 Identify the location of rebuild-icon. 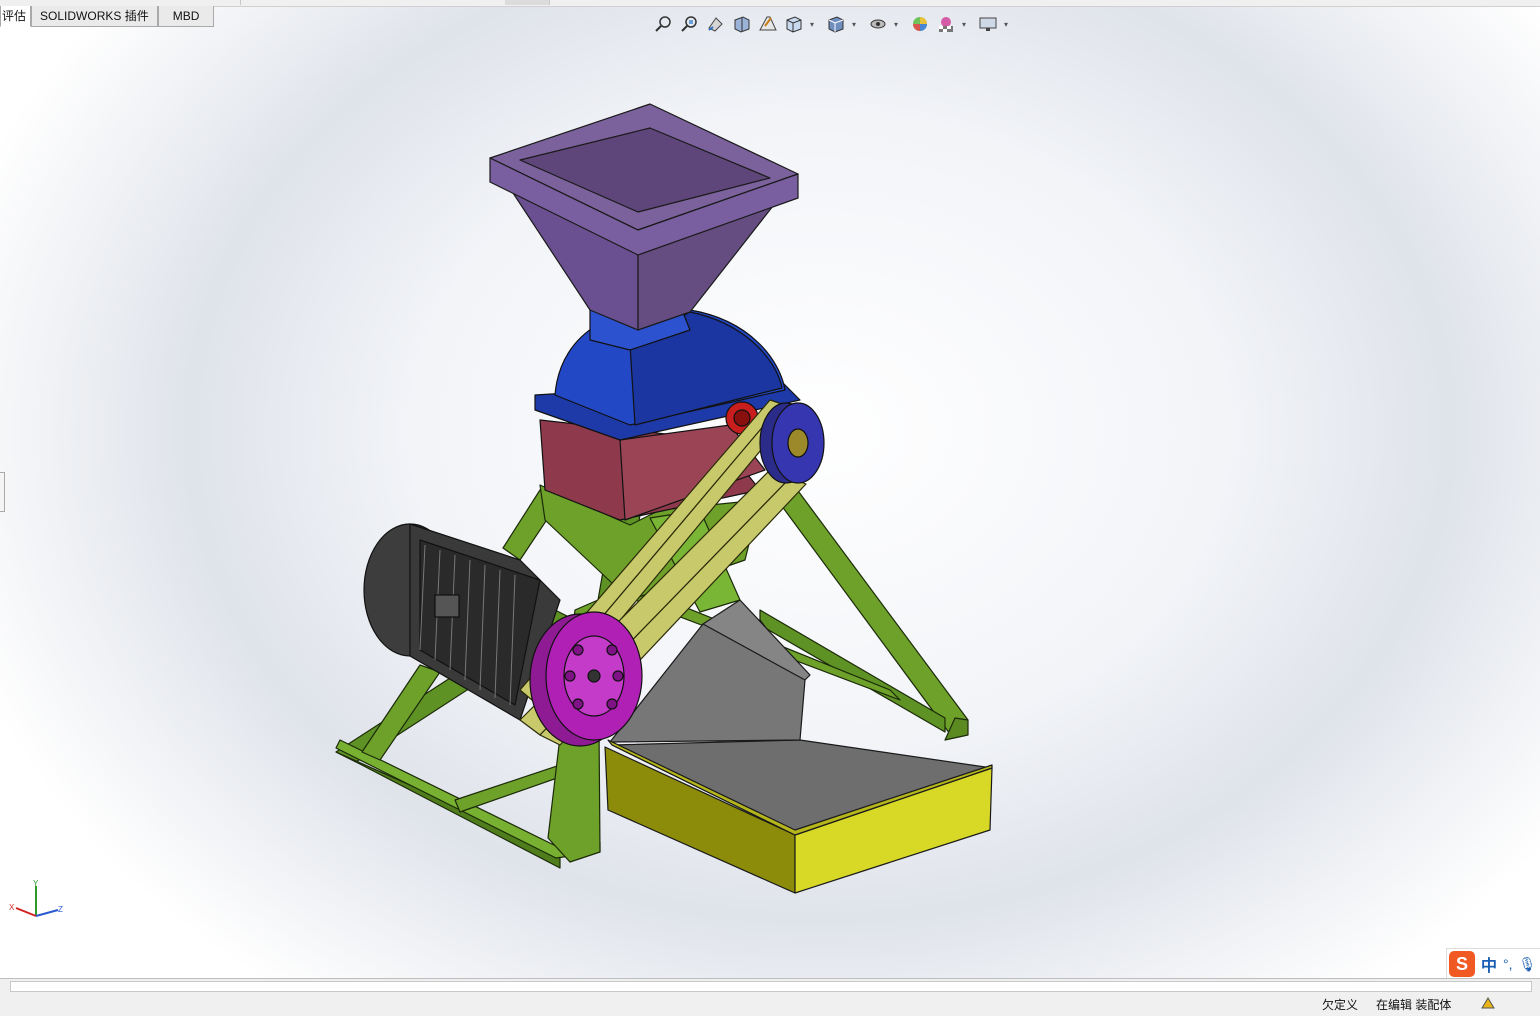
(1488, 1004).